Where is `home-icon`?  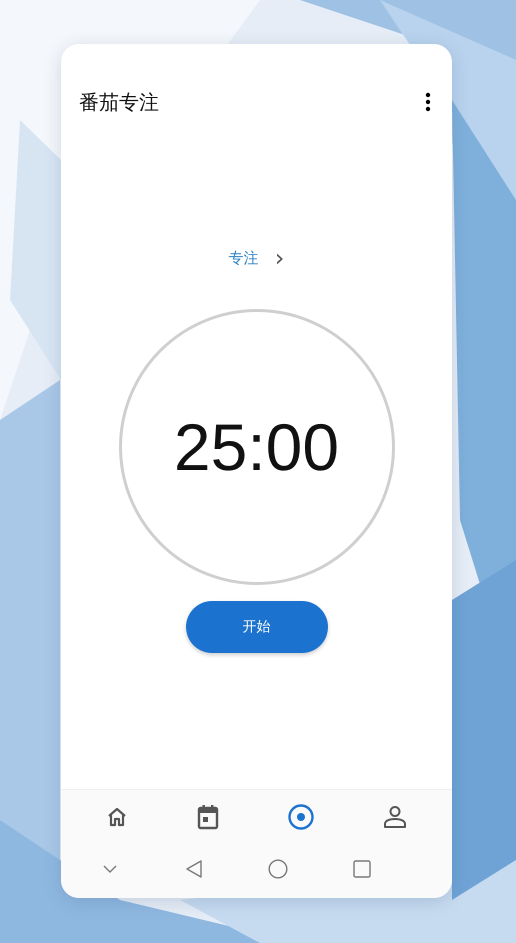
home-icon is located at coordinates (278, 869).